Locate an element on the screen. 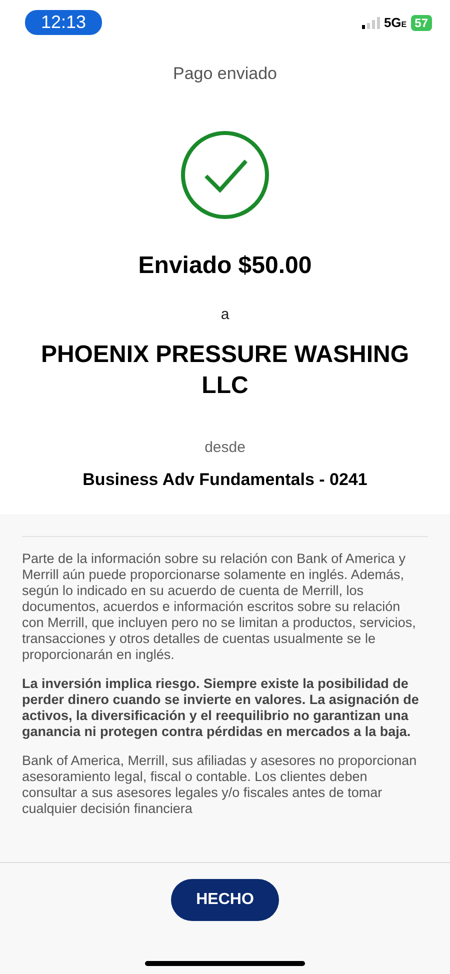 This screenshot has height=974, width=450. disclosure-text: Parte de la información sobre su relación con Bank of America y Merrill aún puede proporcionarse solamente en inglés. Además, según lo indicado en su acuerdo de cuenta de Merrill, los documentos, acuerdos e información escritos sobre su relación con Merrill, que incluyen pero no se limitan a productos, servicios, transacciones y otros detalles de cuentas usualmente se le proporcionarán en inglés. is located at coordinates (219, 607).